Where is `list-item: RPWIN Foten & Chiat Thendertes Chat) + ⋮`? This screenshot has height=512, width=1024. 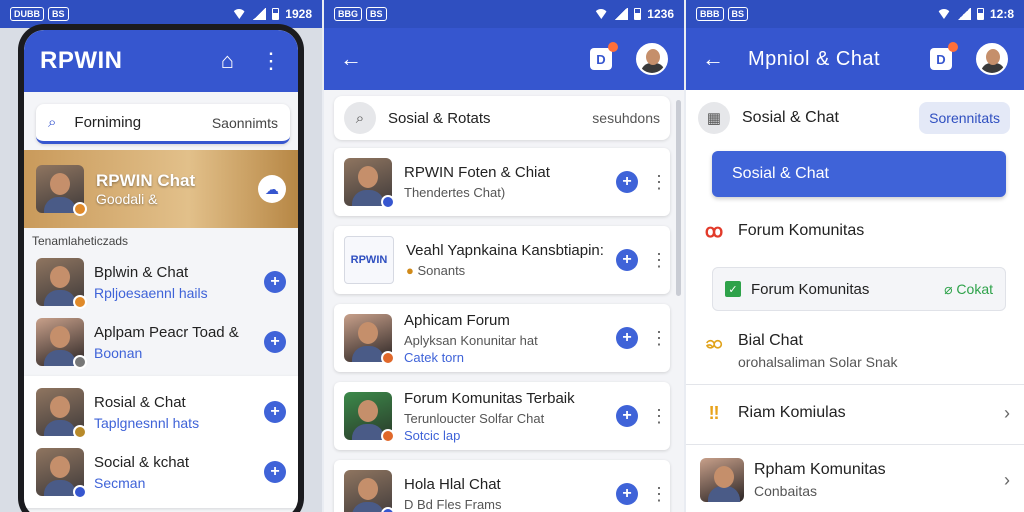
list-item: RPWIN Foten & Chiat Thendertes Chat) + ⋮ is located at coordinates (502, 182).